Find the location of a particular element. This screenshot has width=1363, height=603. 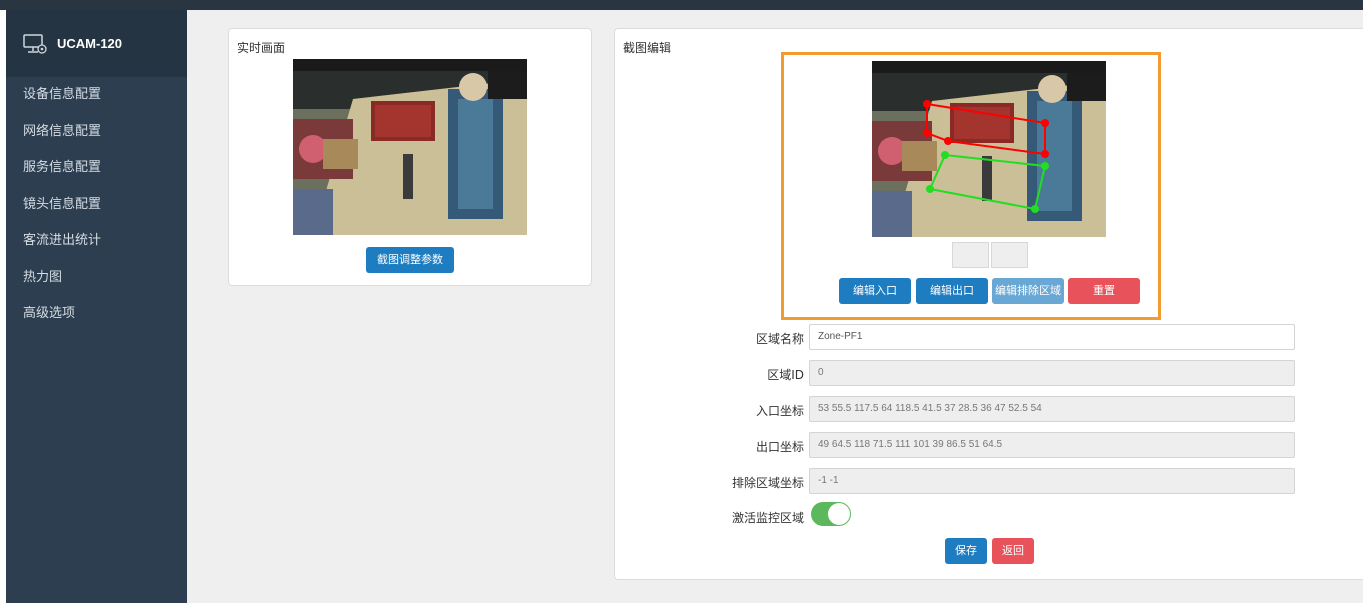

sidebar-item-device-config: 设备信息配置 is located at coordinates (96, 95).